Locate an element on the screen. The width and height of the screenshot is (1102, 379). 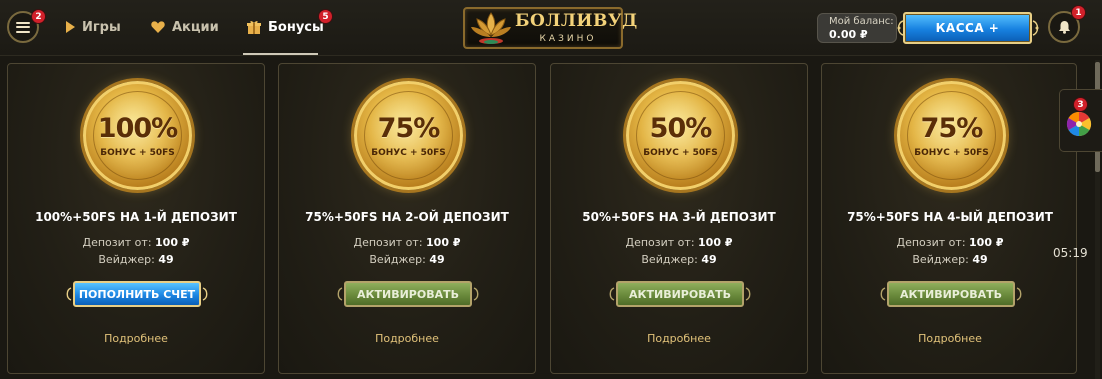
bonus-title: 75%+50FS НА 4-ЫЙ ДЕПОЗИТ is located at coordinates (950, 217).